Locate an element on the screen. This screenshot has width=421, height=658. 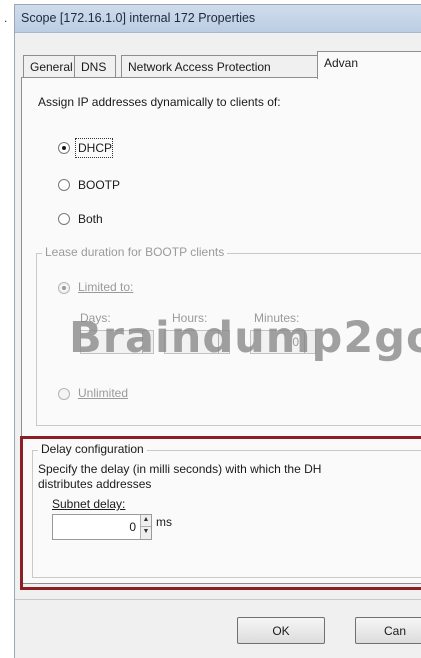
cancel-button: Can is located at coordinates (388, 630).